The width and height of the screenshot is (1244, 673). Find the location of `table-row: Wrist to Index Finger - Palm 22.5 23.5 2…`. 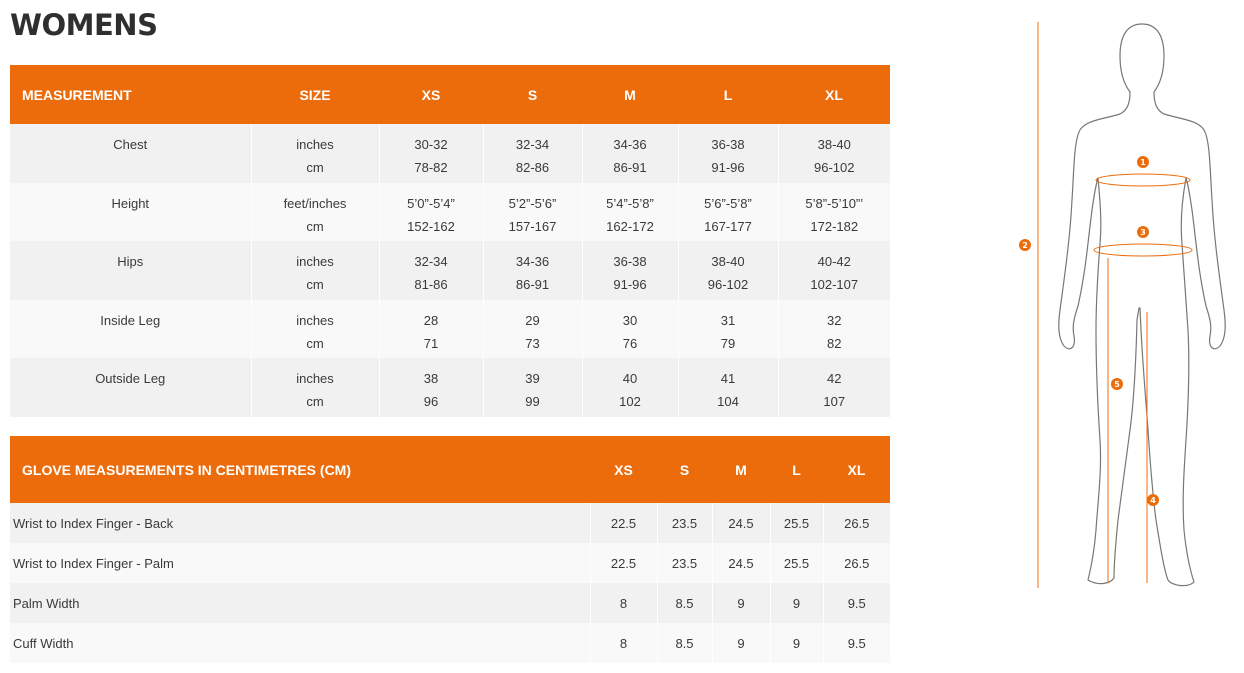

table-row: Wrist to Index Finger - Palm 22.5 23.5 2… is located at coordinates (450, 563).